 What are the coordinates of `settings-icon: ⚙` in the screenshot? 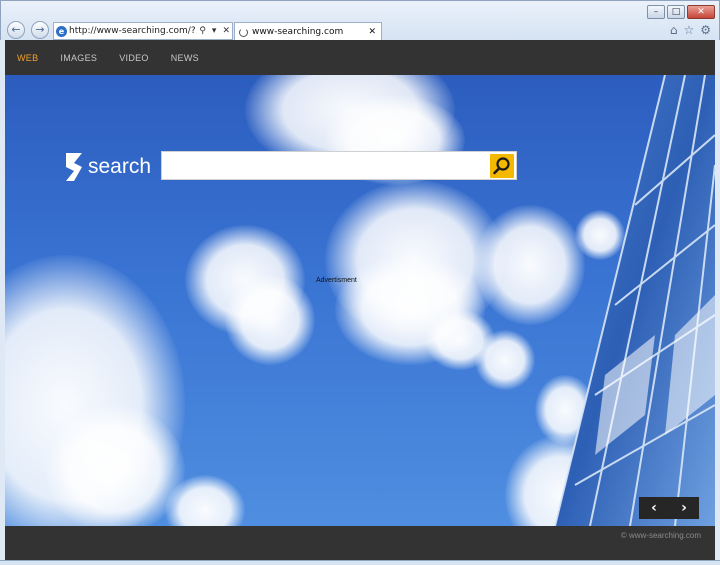 It's located at (705, 30).